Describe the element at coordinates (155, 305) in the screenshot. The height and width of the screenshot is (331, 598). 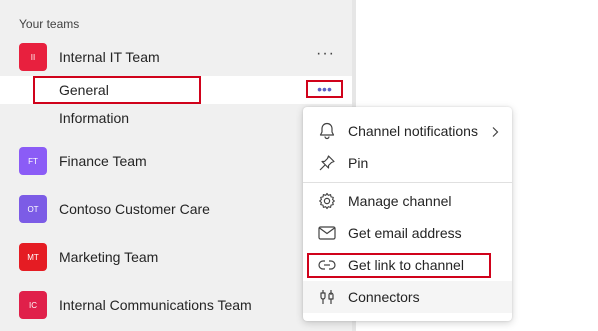
I see `team-name: Internal Communications Team` at that location.